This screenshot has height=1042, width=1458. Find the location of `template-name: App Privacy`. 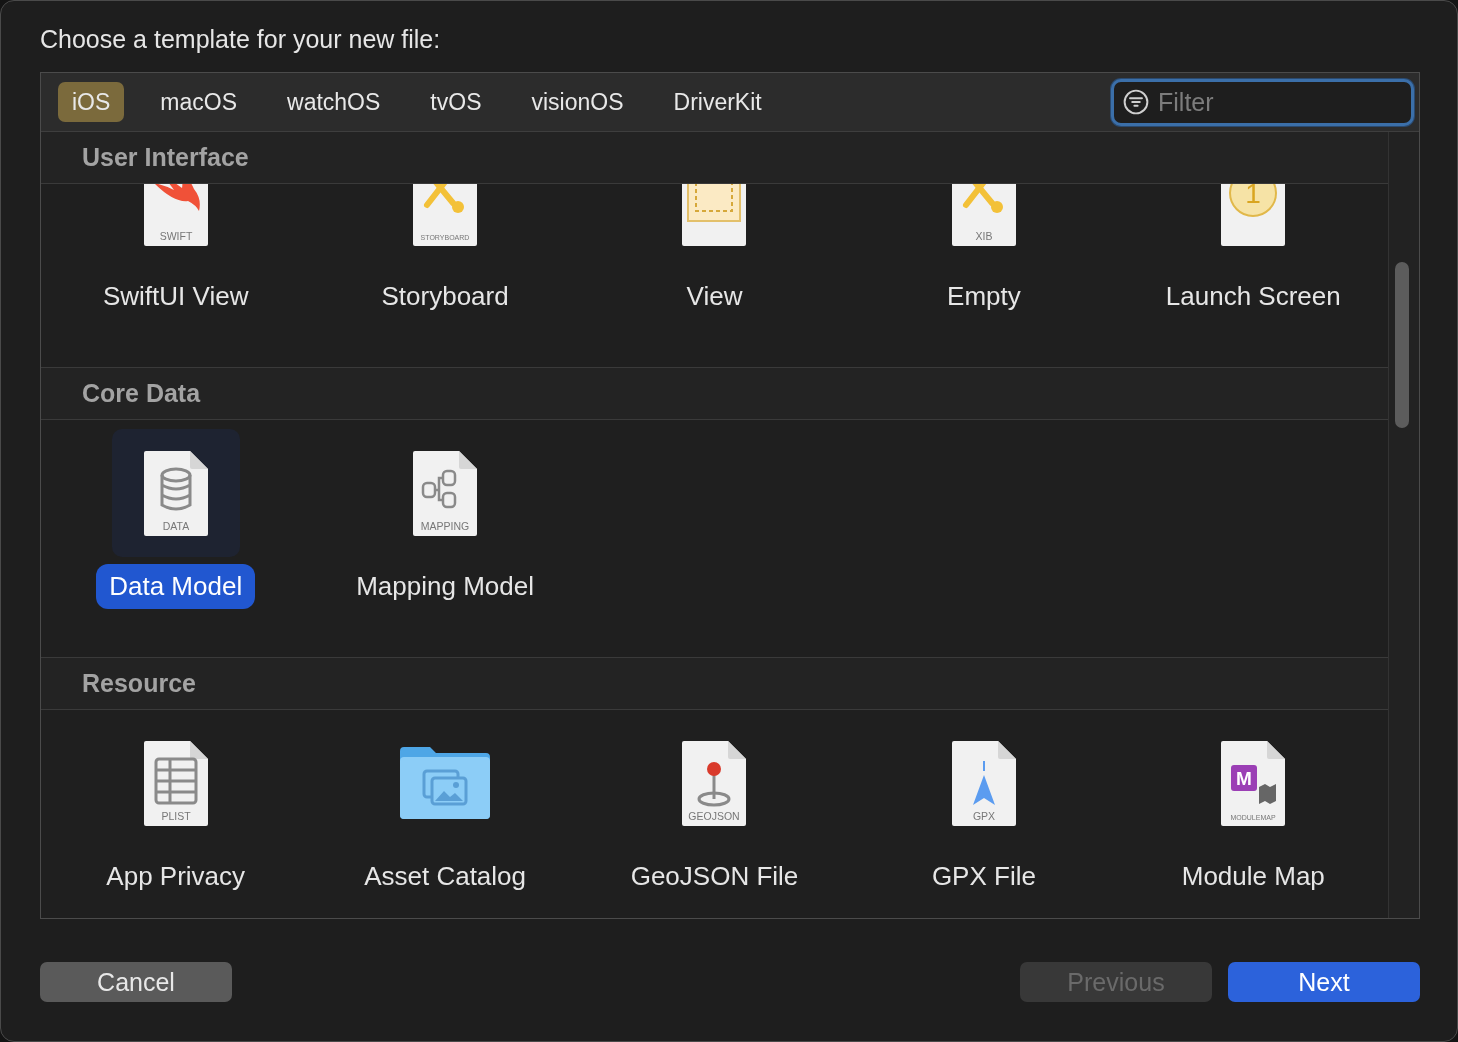

template-name: App Privacy is located at coordinates (176, 876).